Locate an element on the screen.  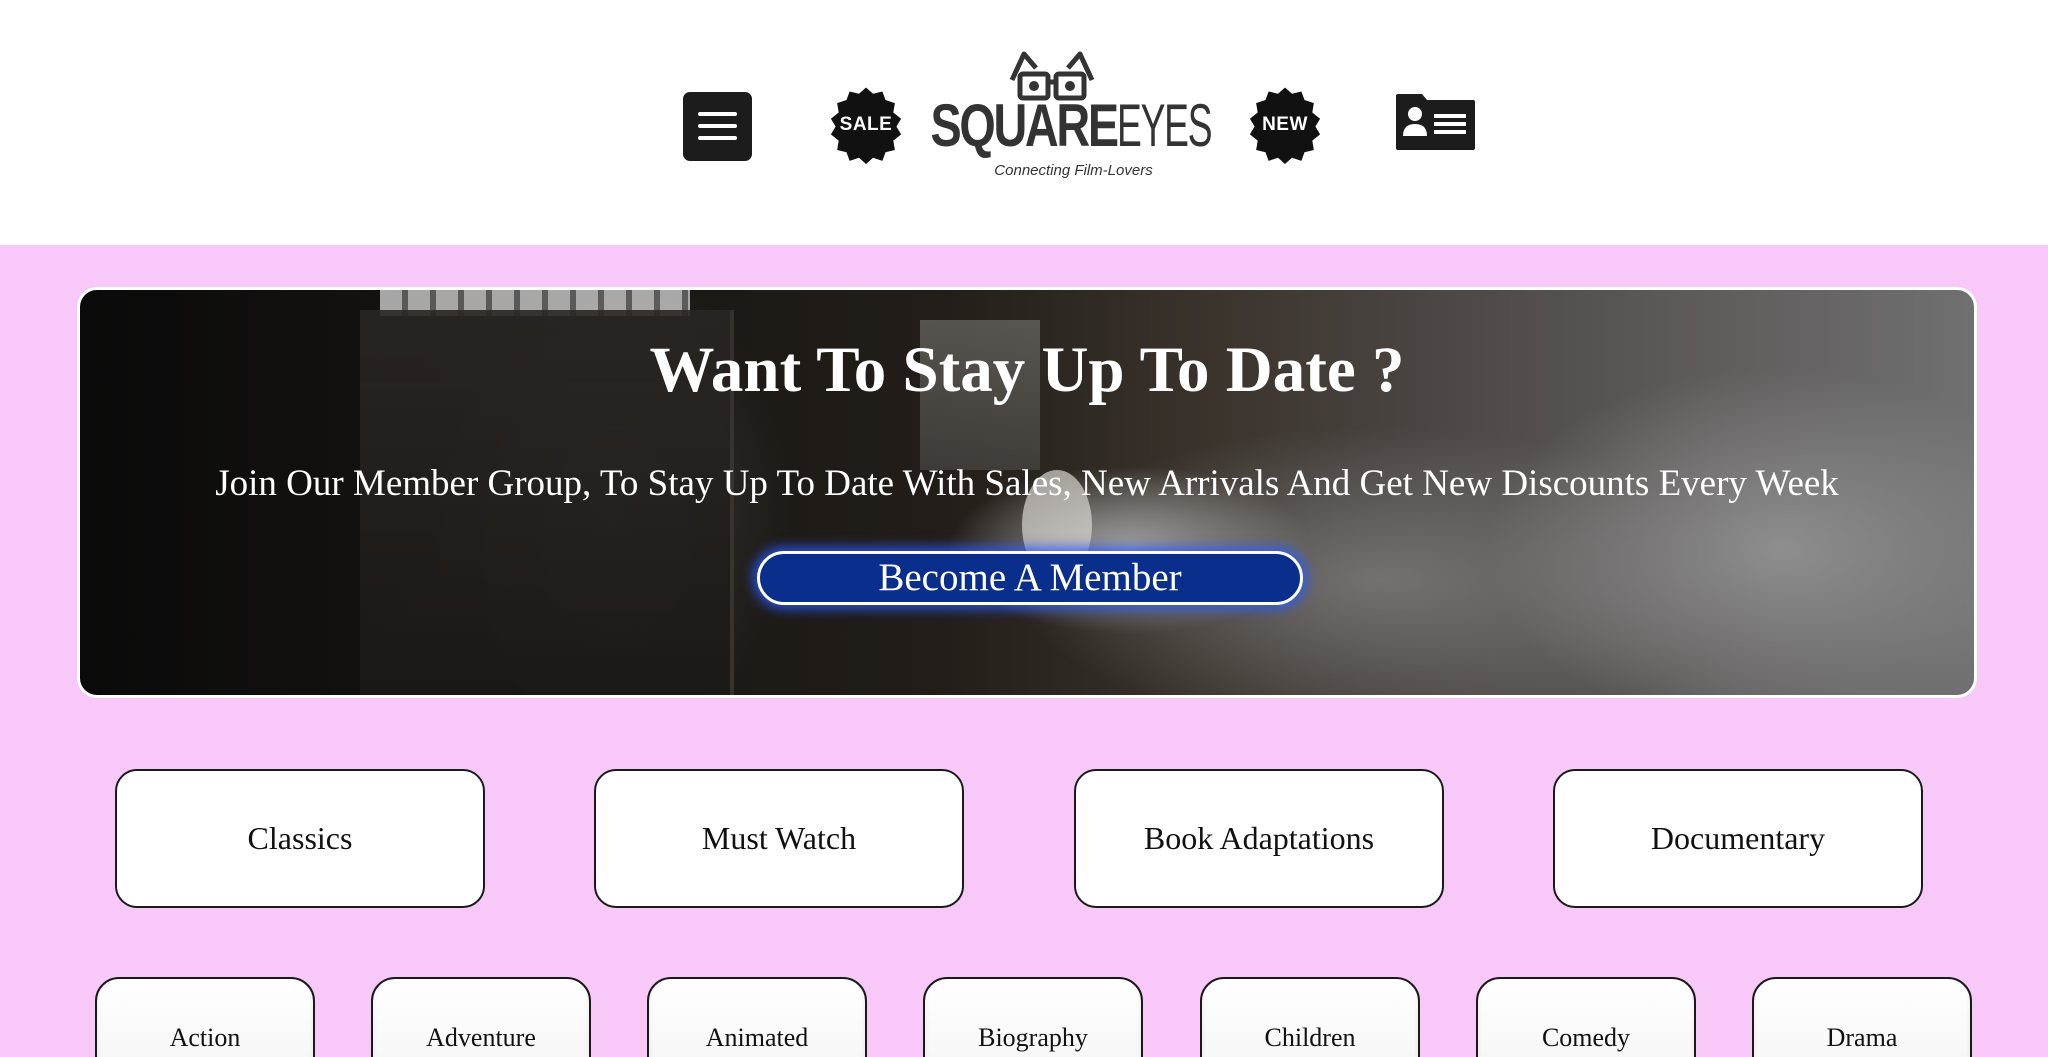
genre-button-action: Action is located at coordinates (205, 1017).